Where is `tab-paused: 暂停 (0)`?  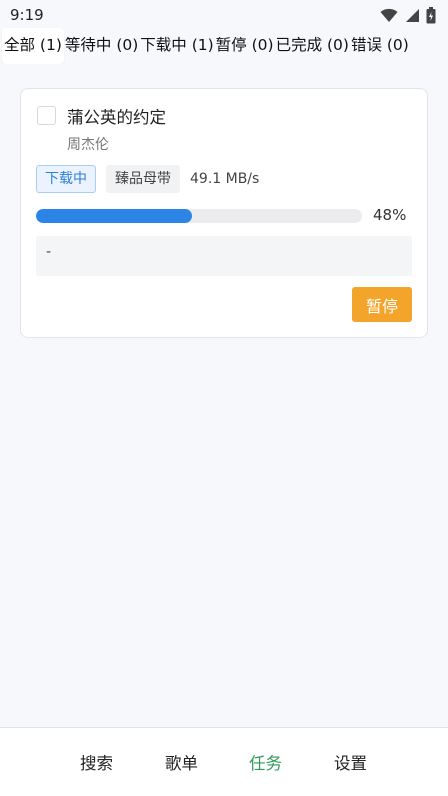
tab-paused: 暂停 (0) is located at coordinates (245, 46).